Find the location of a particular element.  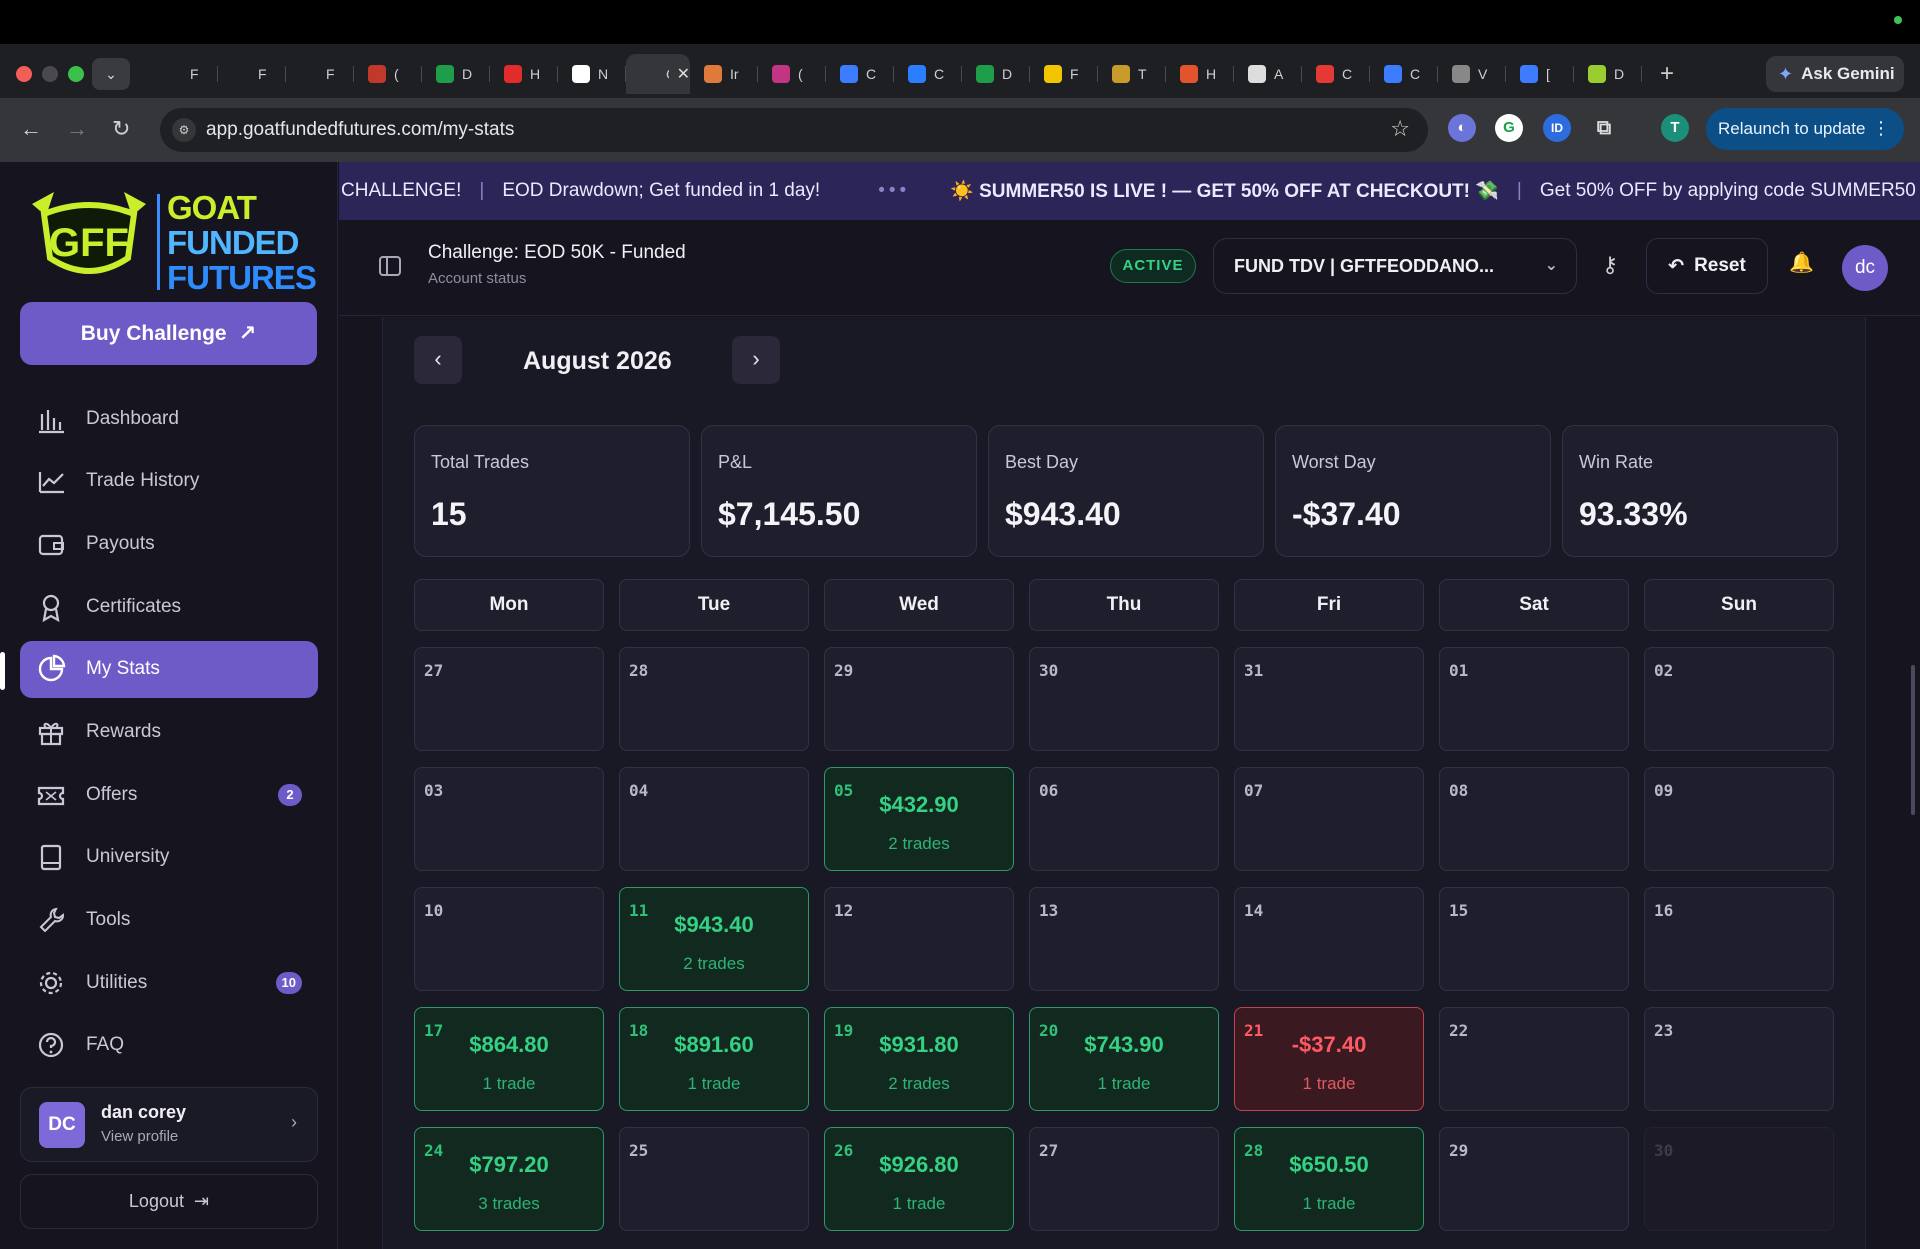

grammarly-icon: G is located at coordinates (1509, 128).